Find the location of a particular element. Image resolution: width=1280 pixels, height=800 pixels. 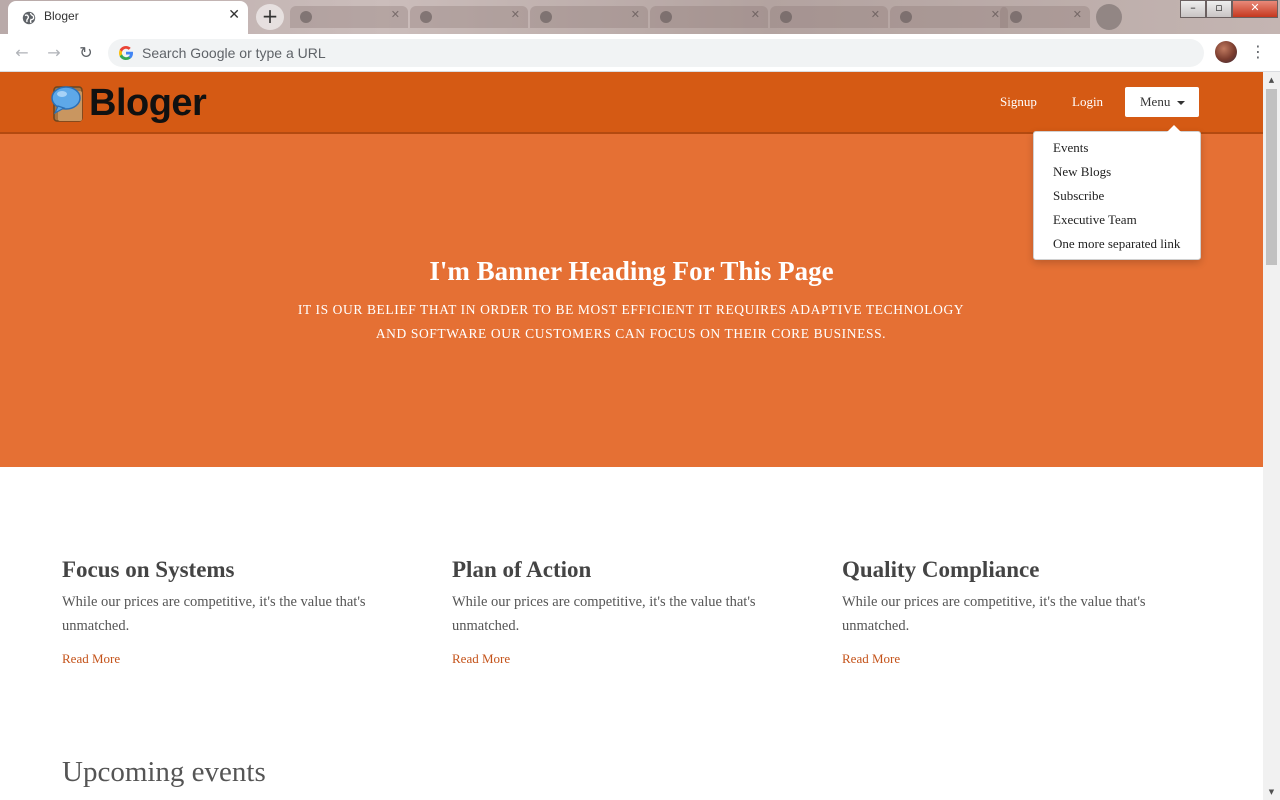

feature-title: Focus on Systems is located at coordinates (148, 569).